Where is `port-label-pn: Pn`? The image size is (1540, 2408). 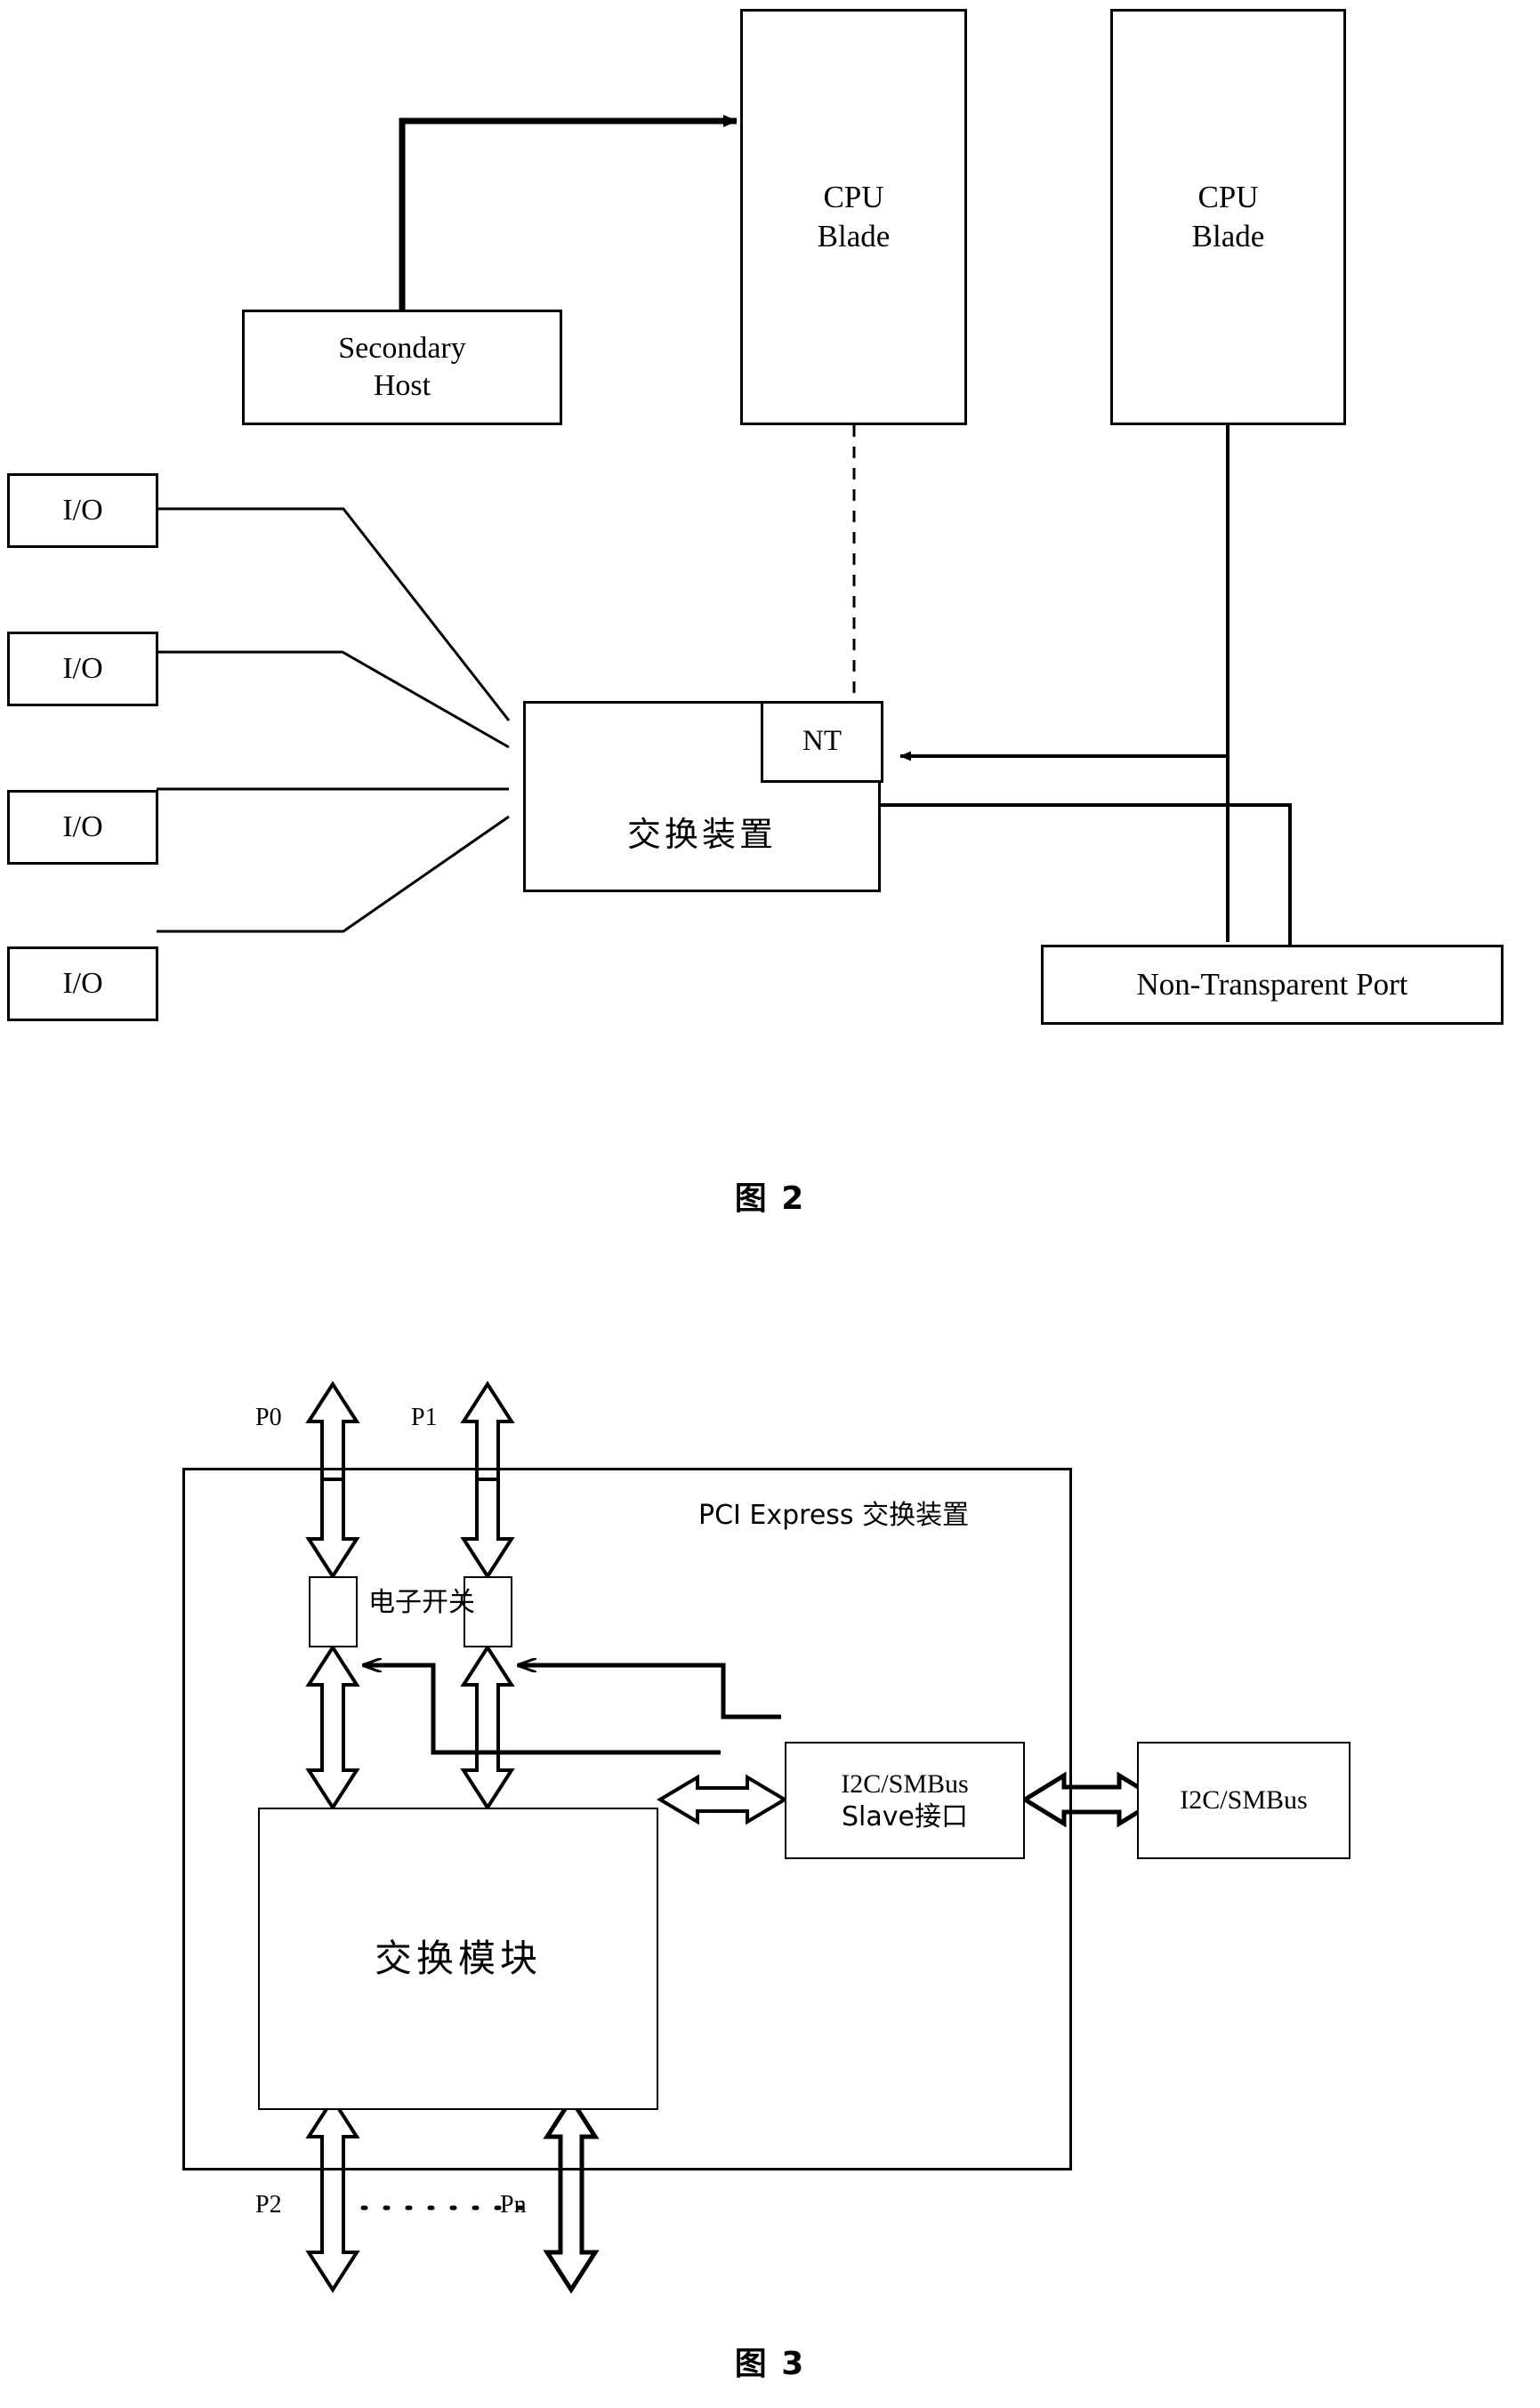
port-label-pn: Pn is located at coordinates (513, 2205).